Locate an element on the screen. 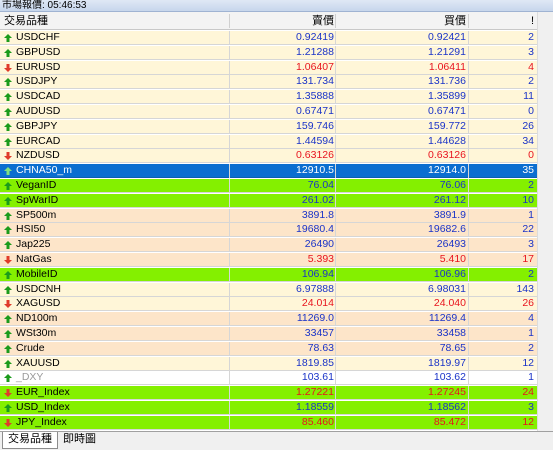 This screenshot has height=450, width=553. column-header-ask: 買價 is located at coordinates (403, 21).